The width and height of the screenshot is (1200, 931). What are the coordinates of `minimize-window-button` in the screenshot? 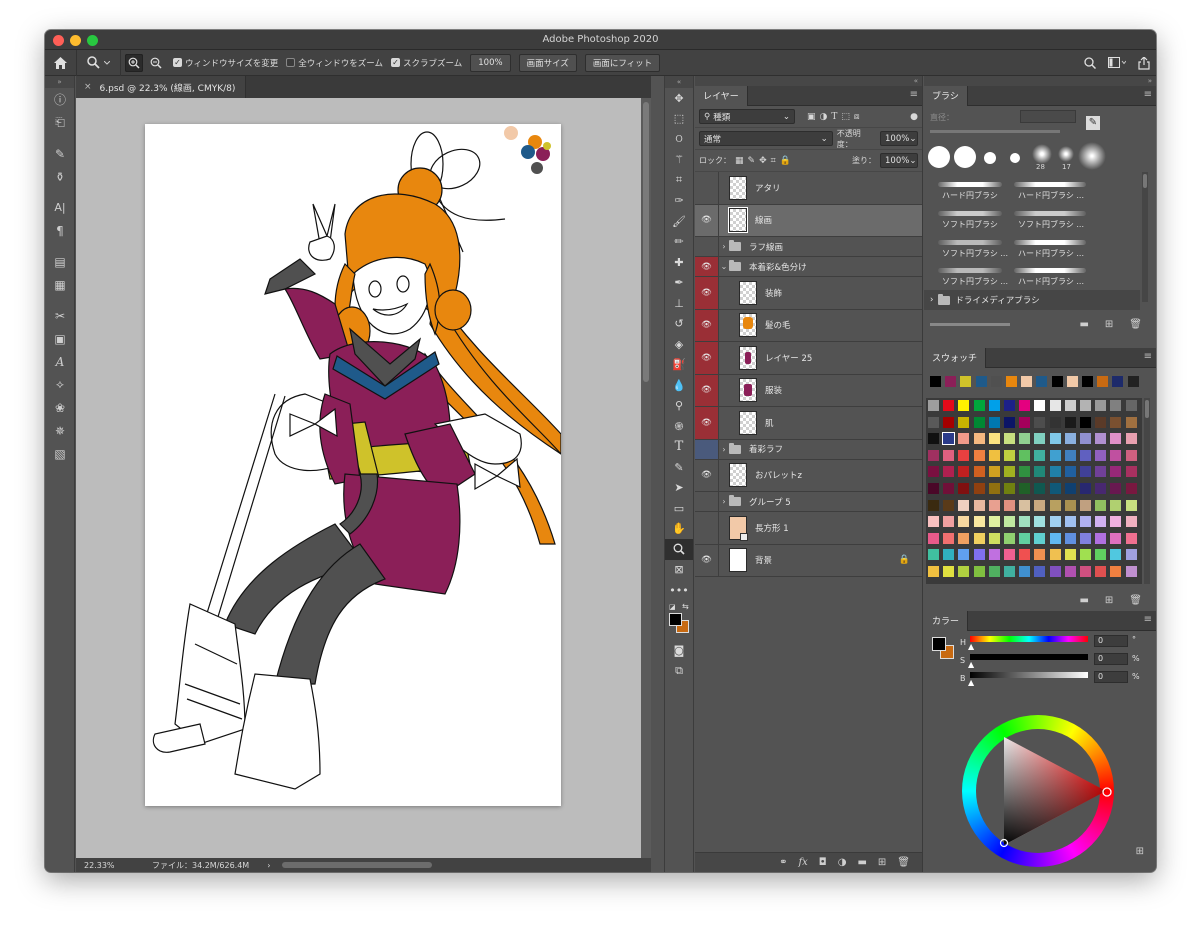 It's located at (75, 40).